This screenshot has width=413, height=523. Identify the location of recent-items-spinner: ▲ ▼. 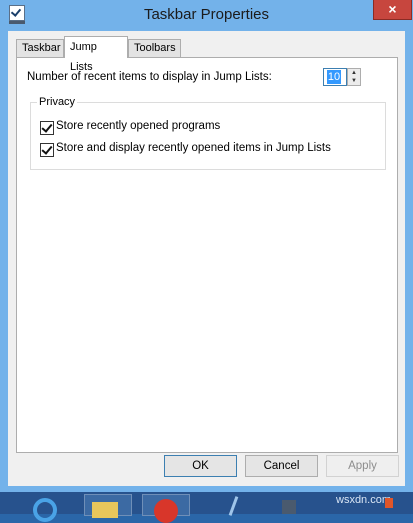
(354, 77).